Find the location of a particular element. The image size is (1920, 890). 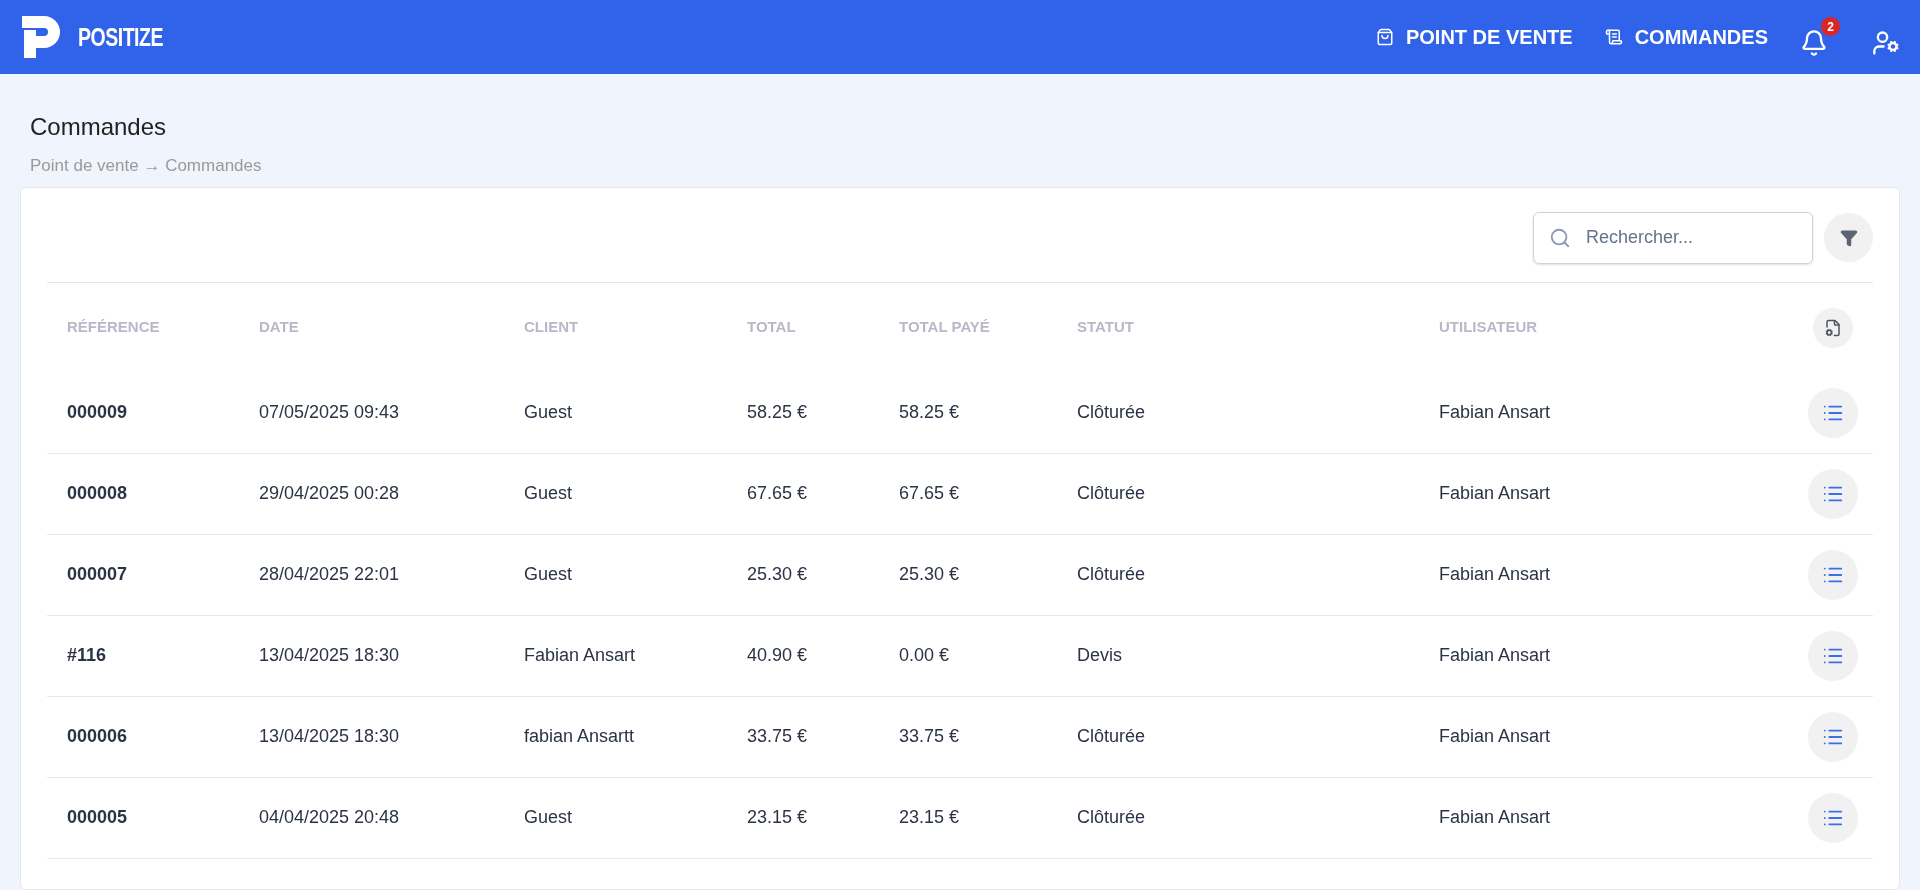

column-header: UTILISATEUR is located at coordinates (1488, 327).